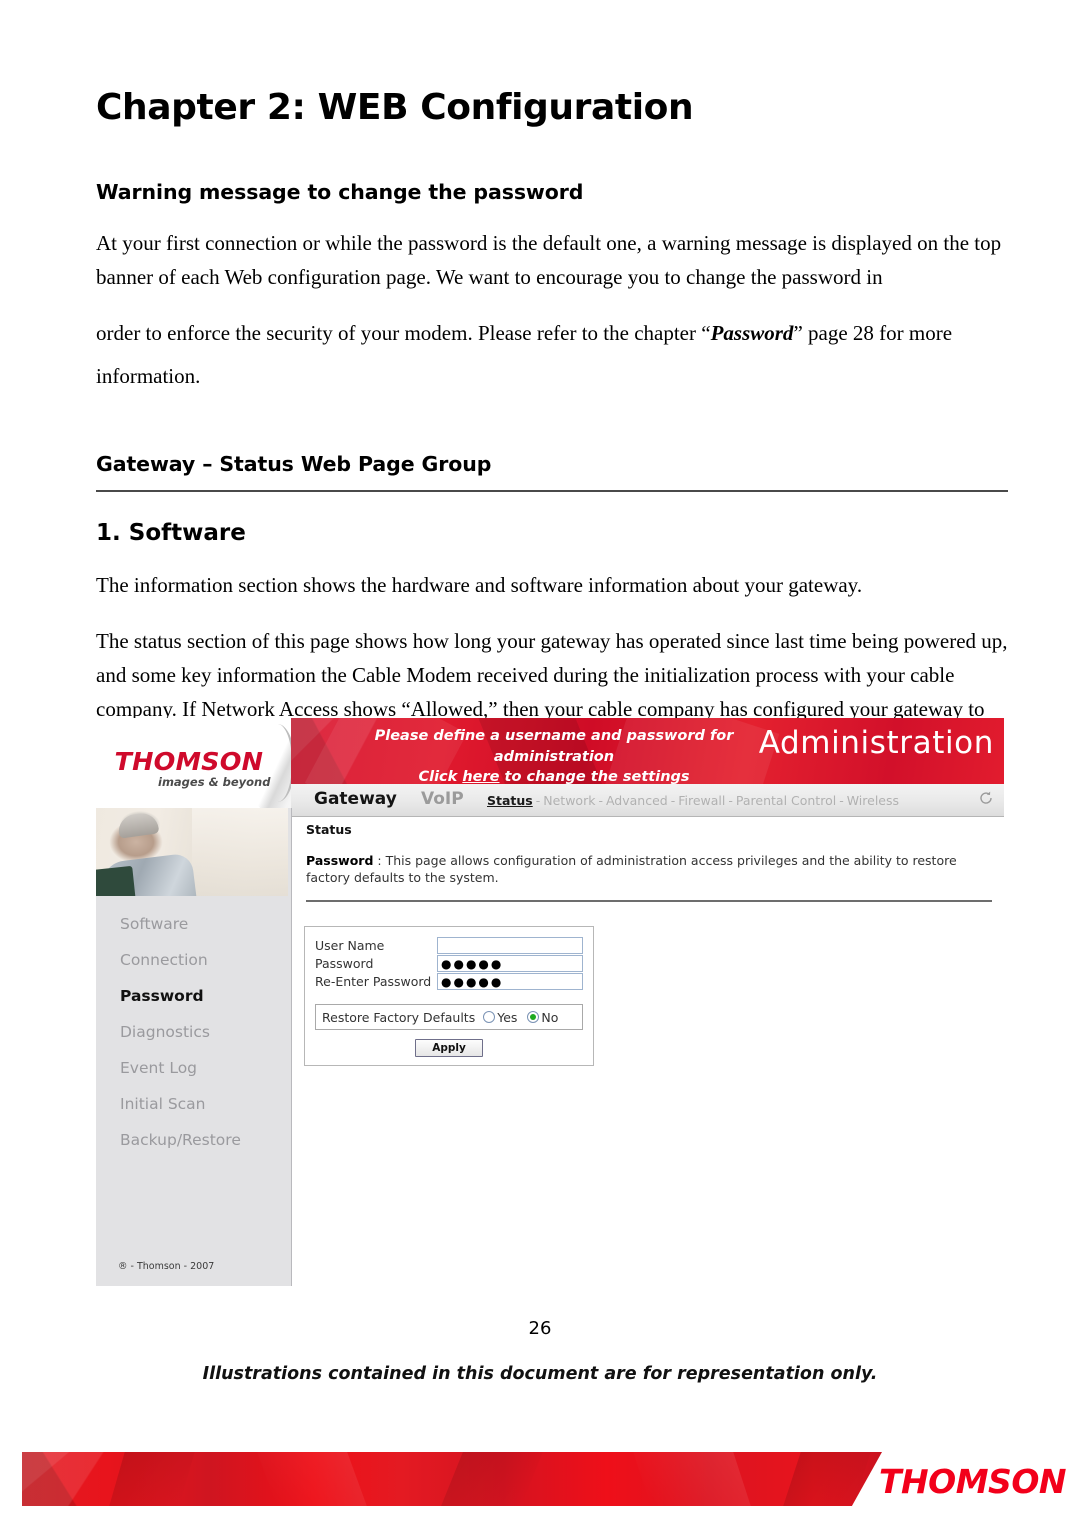  I want to click on section-heading-warning: Warning message to change the password, so click(340, 191).